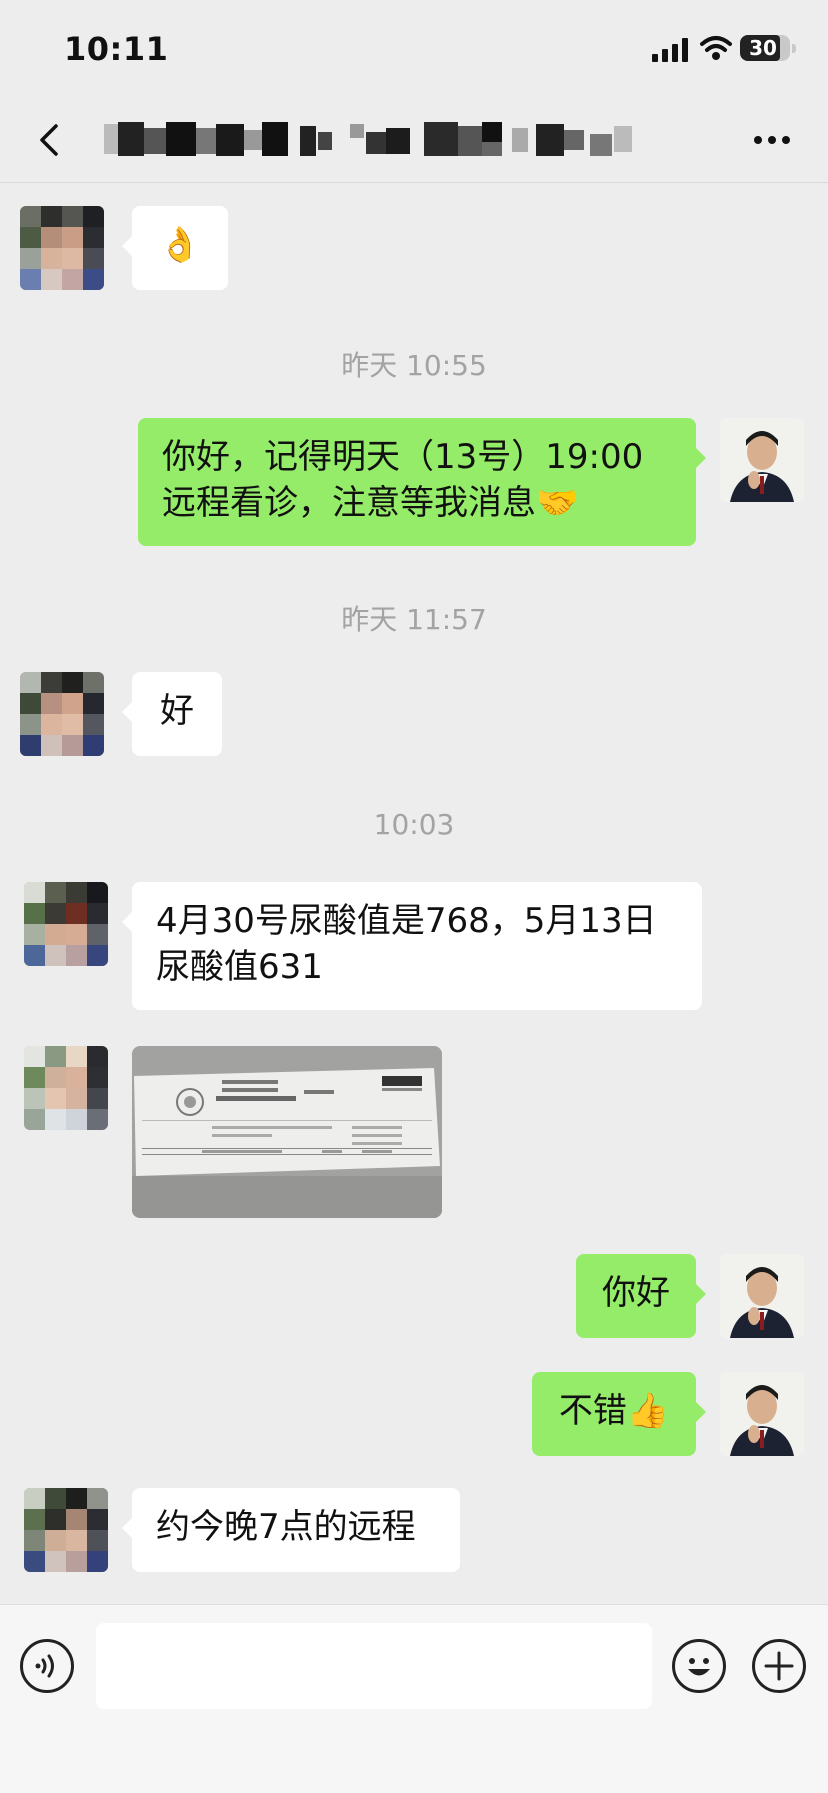 The image size is (828, 1793). Describe the element at coordinates (368, 139) in the screenshot. I see `contact-name-pixelated` at that location.